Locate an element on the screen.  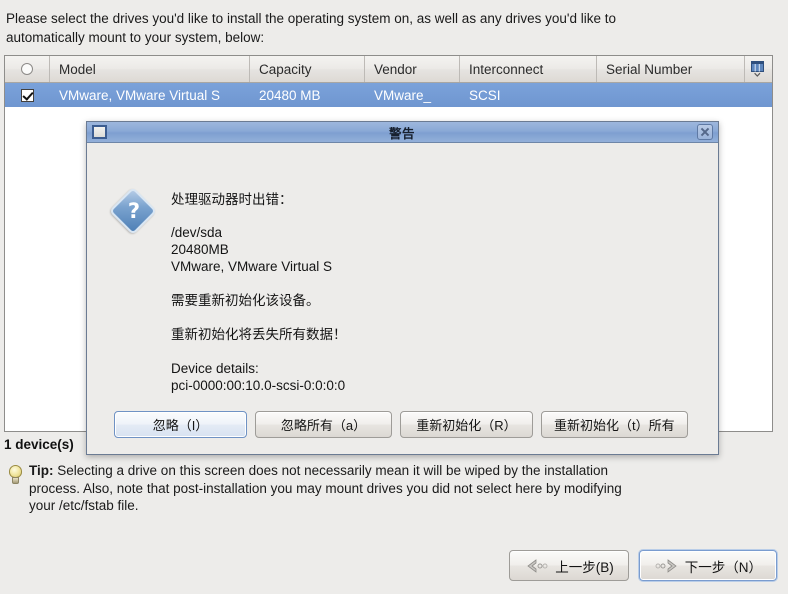
column-header-vendor: Vendor is located at coordinates (412, 69).